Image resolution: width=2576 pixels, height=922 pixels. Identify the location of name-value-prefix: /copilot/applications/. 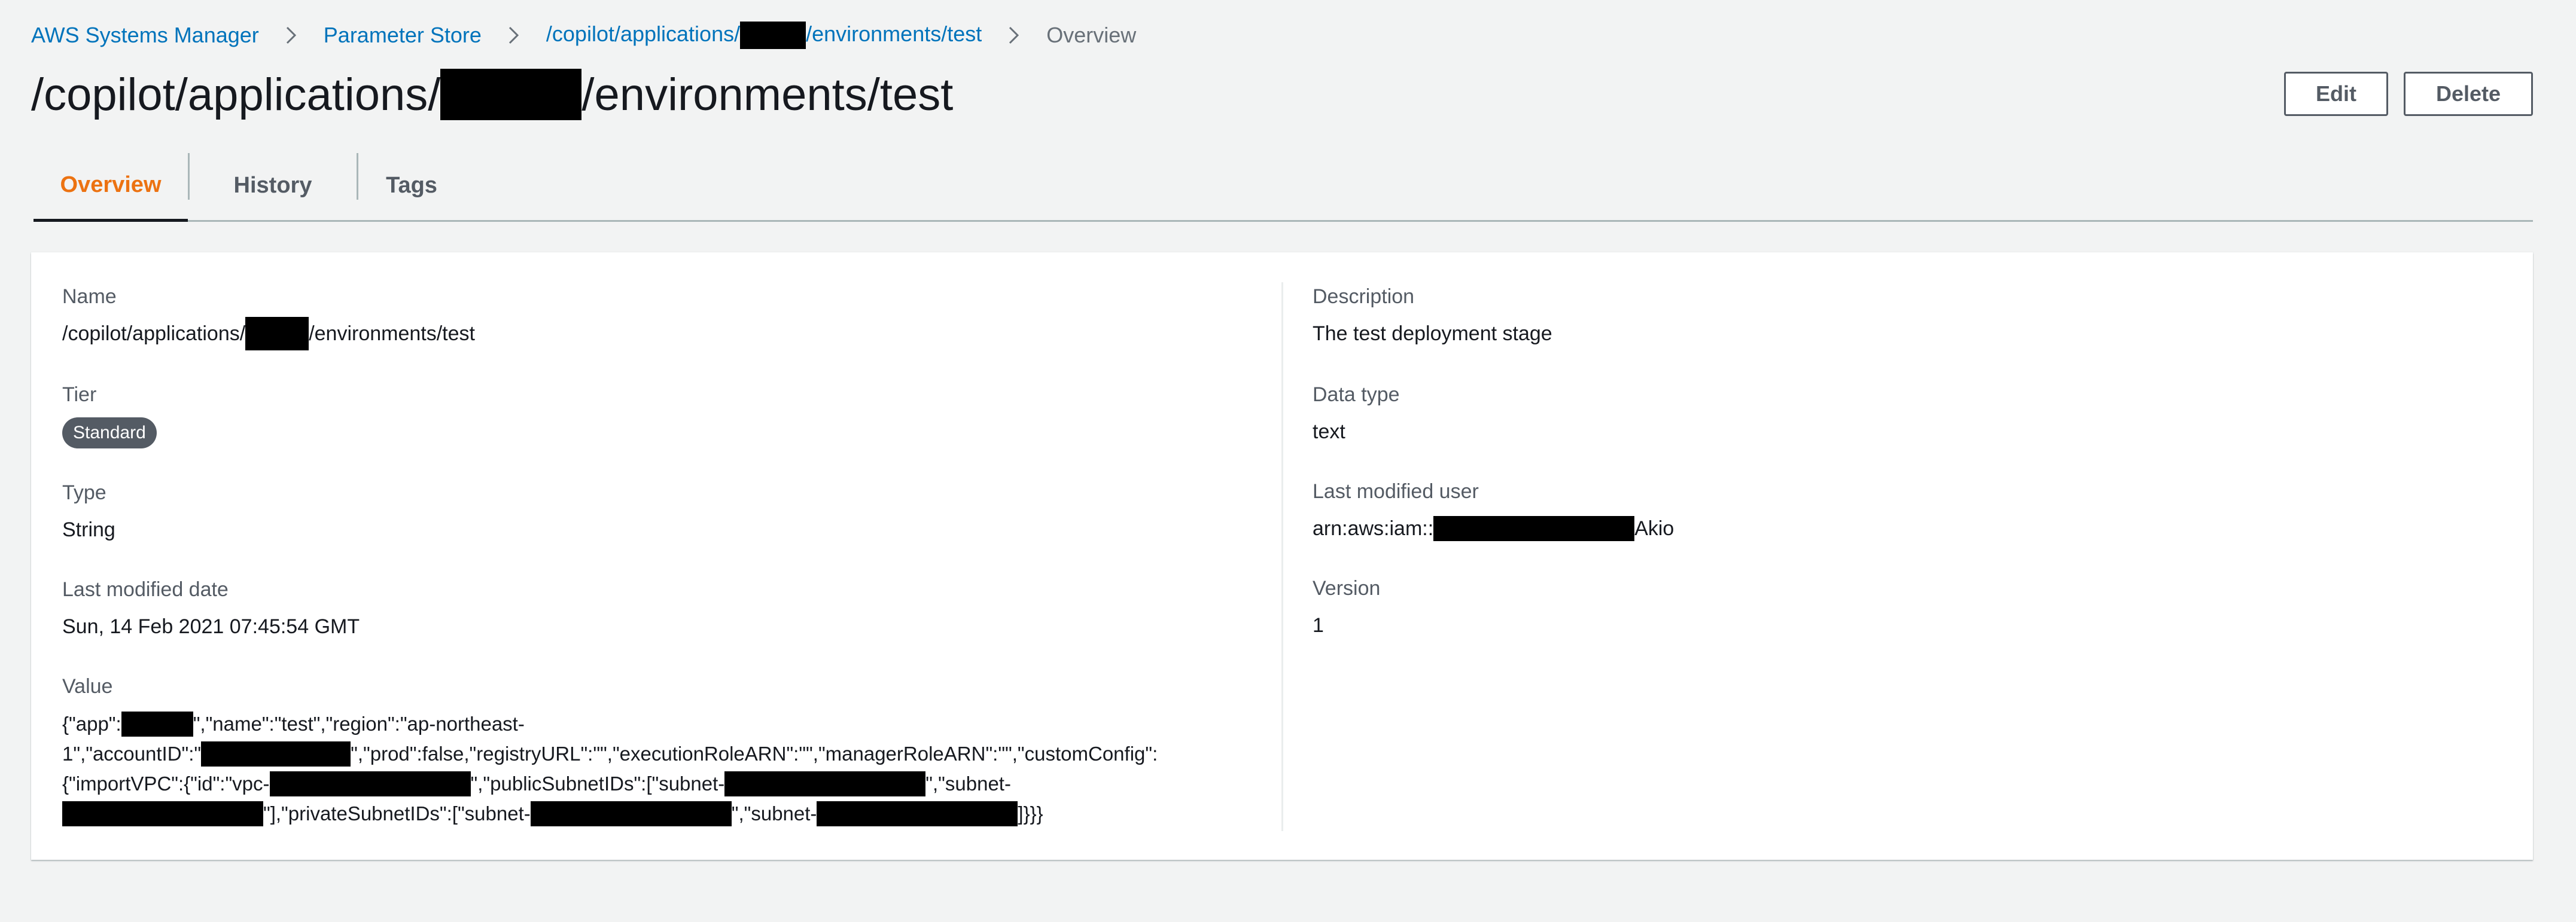
(154, 333).